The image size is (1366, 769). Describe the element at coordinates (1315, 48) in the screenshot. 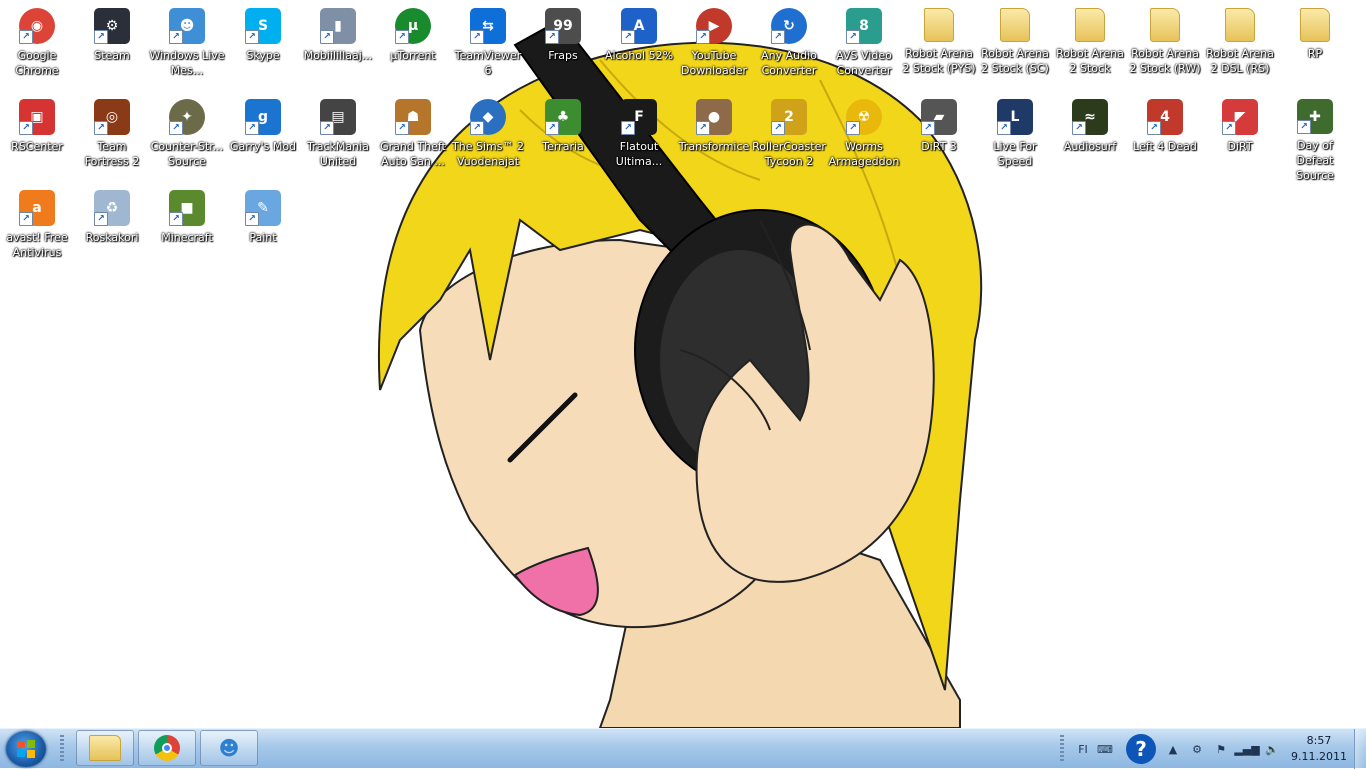

I see `desktop-icon-folder: RP` at that location.